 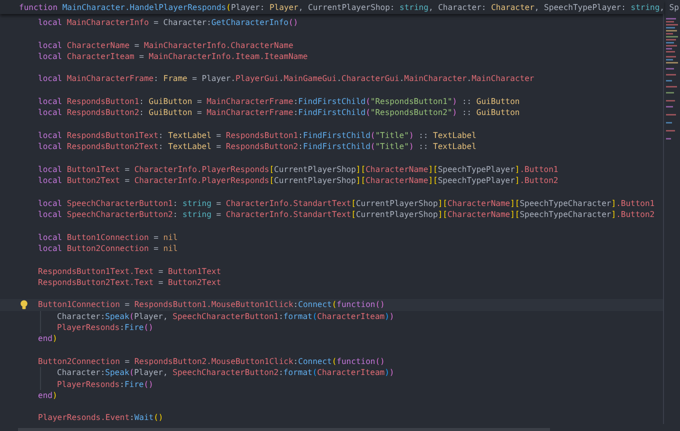 I want to click on code-line: Button2Connection = RespondsButton2.MouseButton1Click:Connect(function(), so click(x=211, y=362).